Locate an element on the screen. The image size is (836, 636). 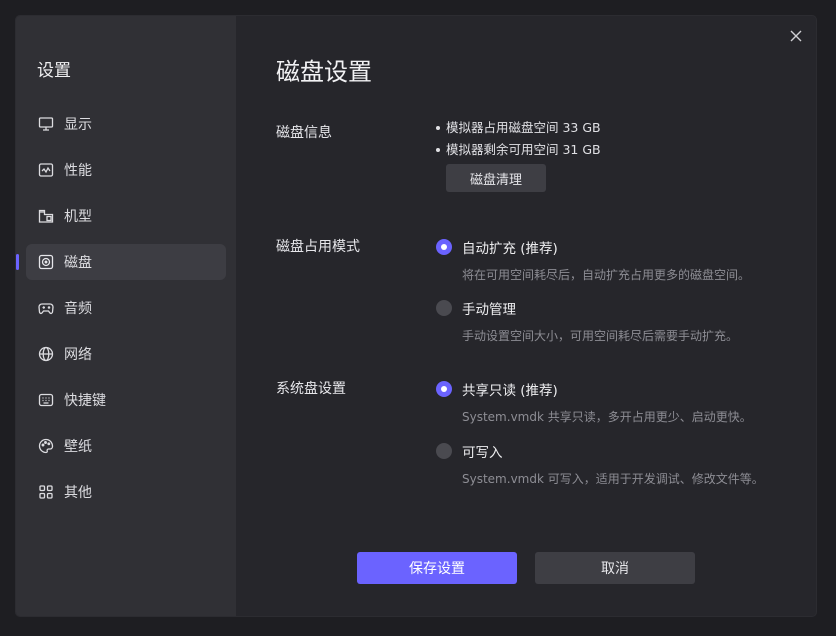
gamepad-icon is located at coordinates (46, 308).